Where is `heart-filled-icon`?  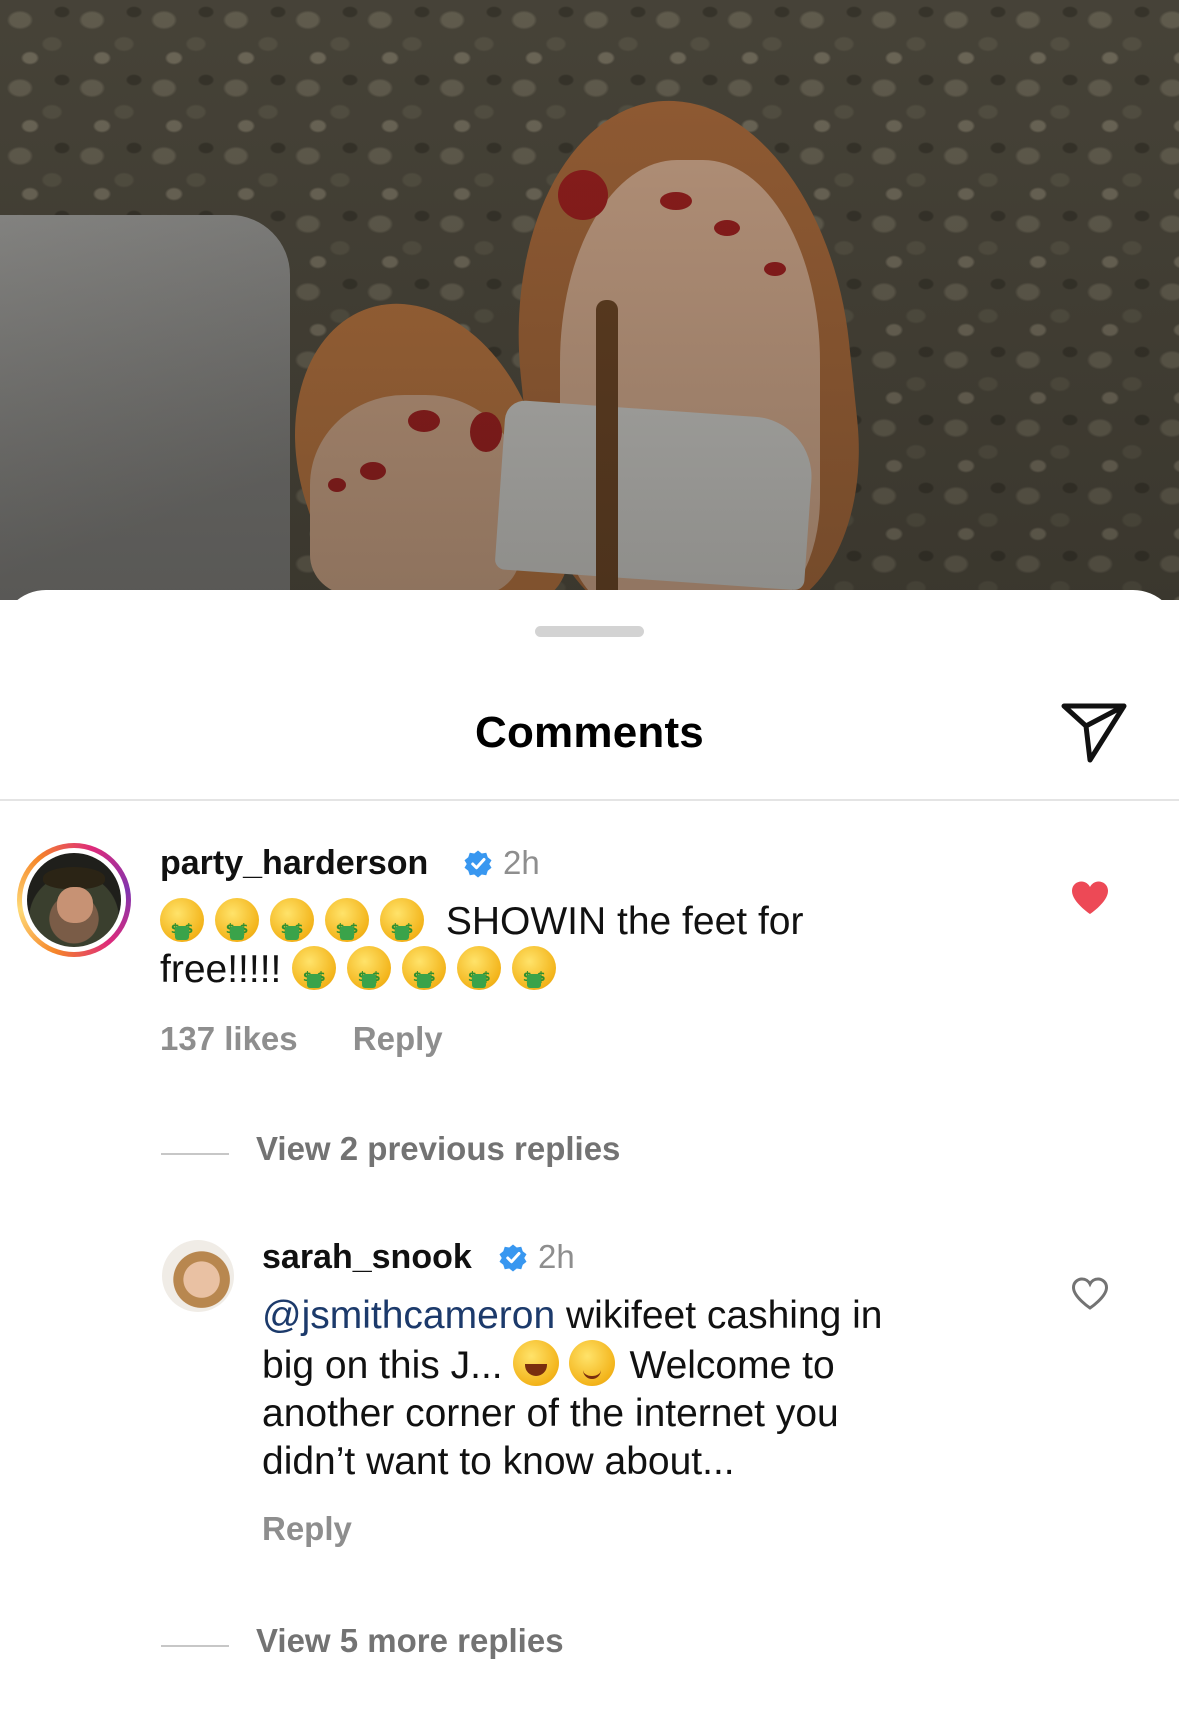
heart-filled-icon is located at coordinates (1090, 898).